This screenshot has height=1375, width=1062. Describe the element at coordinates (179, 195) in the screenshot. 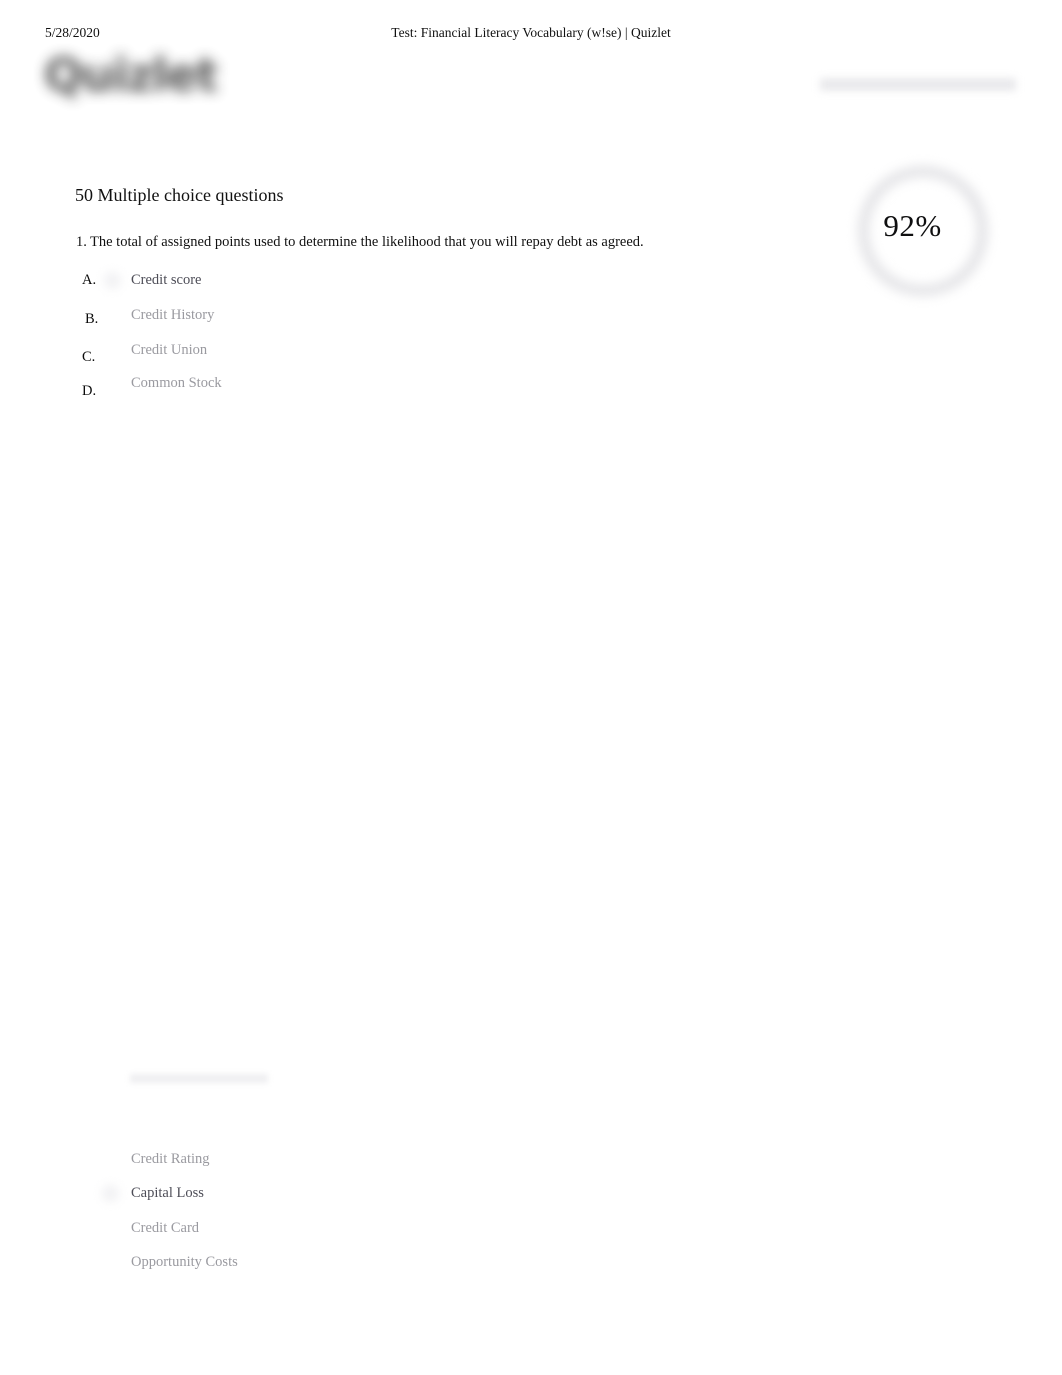

I see `page-title: 50 Multiple choice questions` at that location.